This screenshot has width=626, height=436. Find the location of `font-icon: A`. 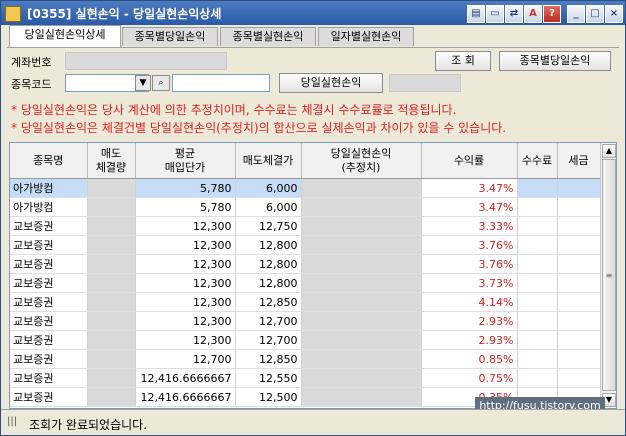

font-icon: A is located at coordinates (533, 14).